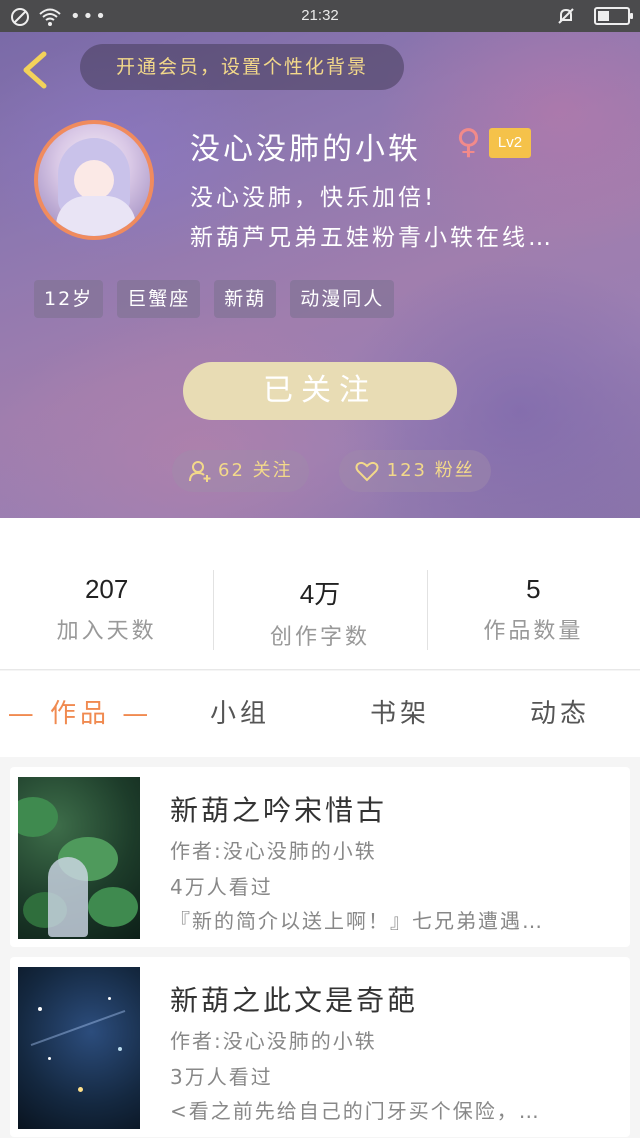 This screenshot has height=1138, width=640. Describe the element at coordinates (106, 631) in the screenshot. I see `stat-days-label: 加入天数` at that location.